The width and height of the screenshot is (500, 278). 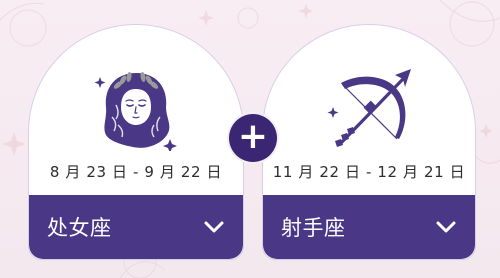 I want to click on plus-button: +, so click(x=253, y=138).